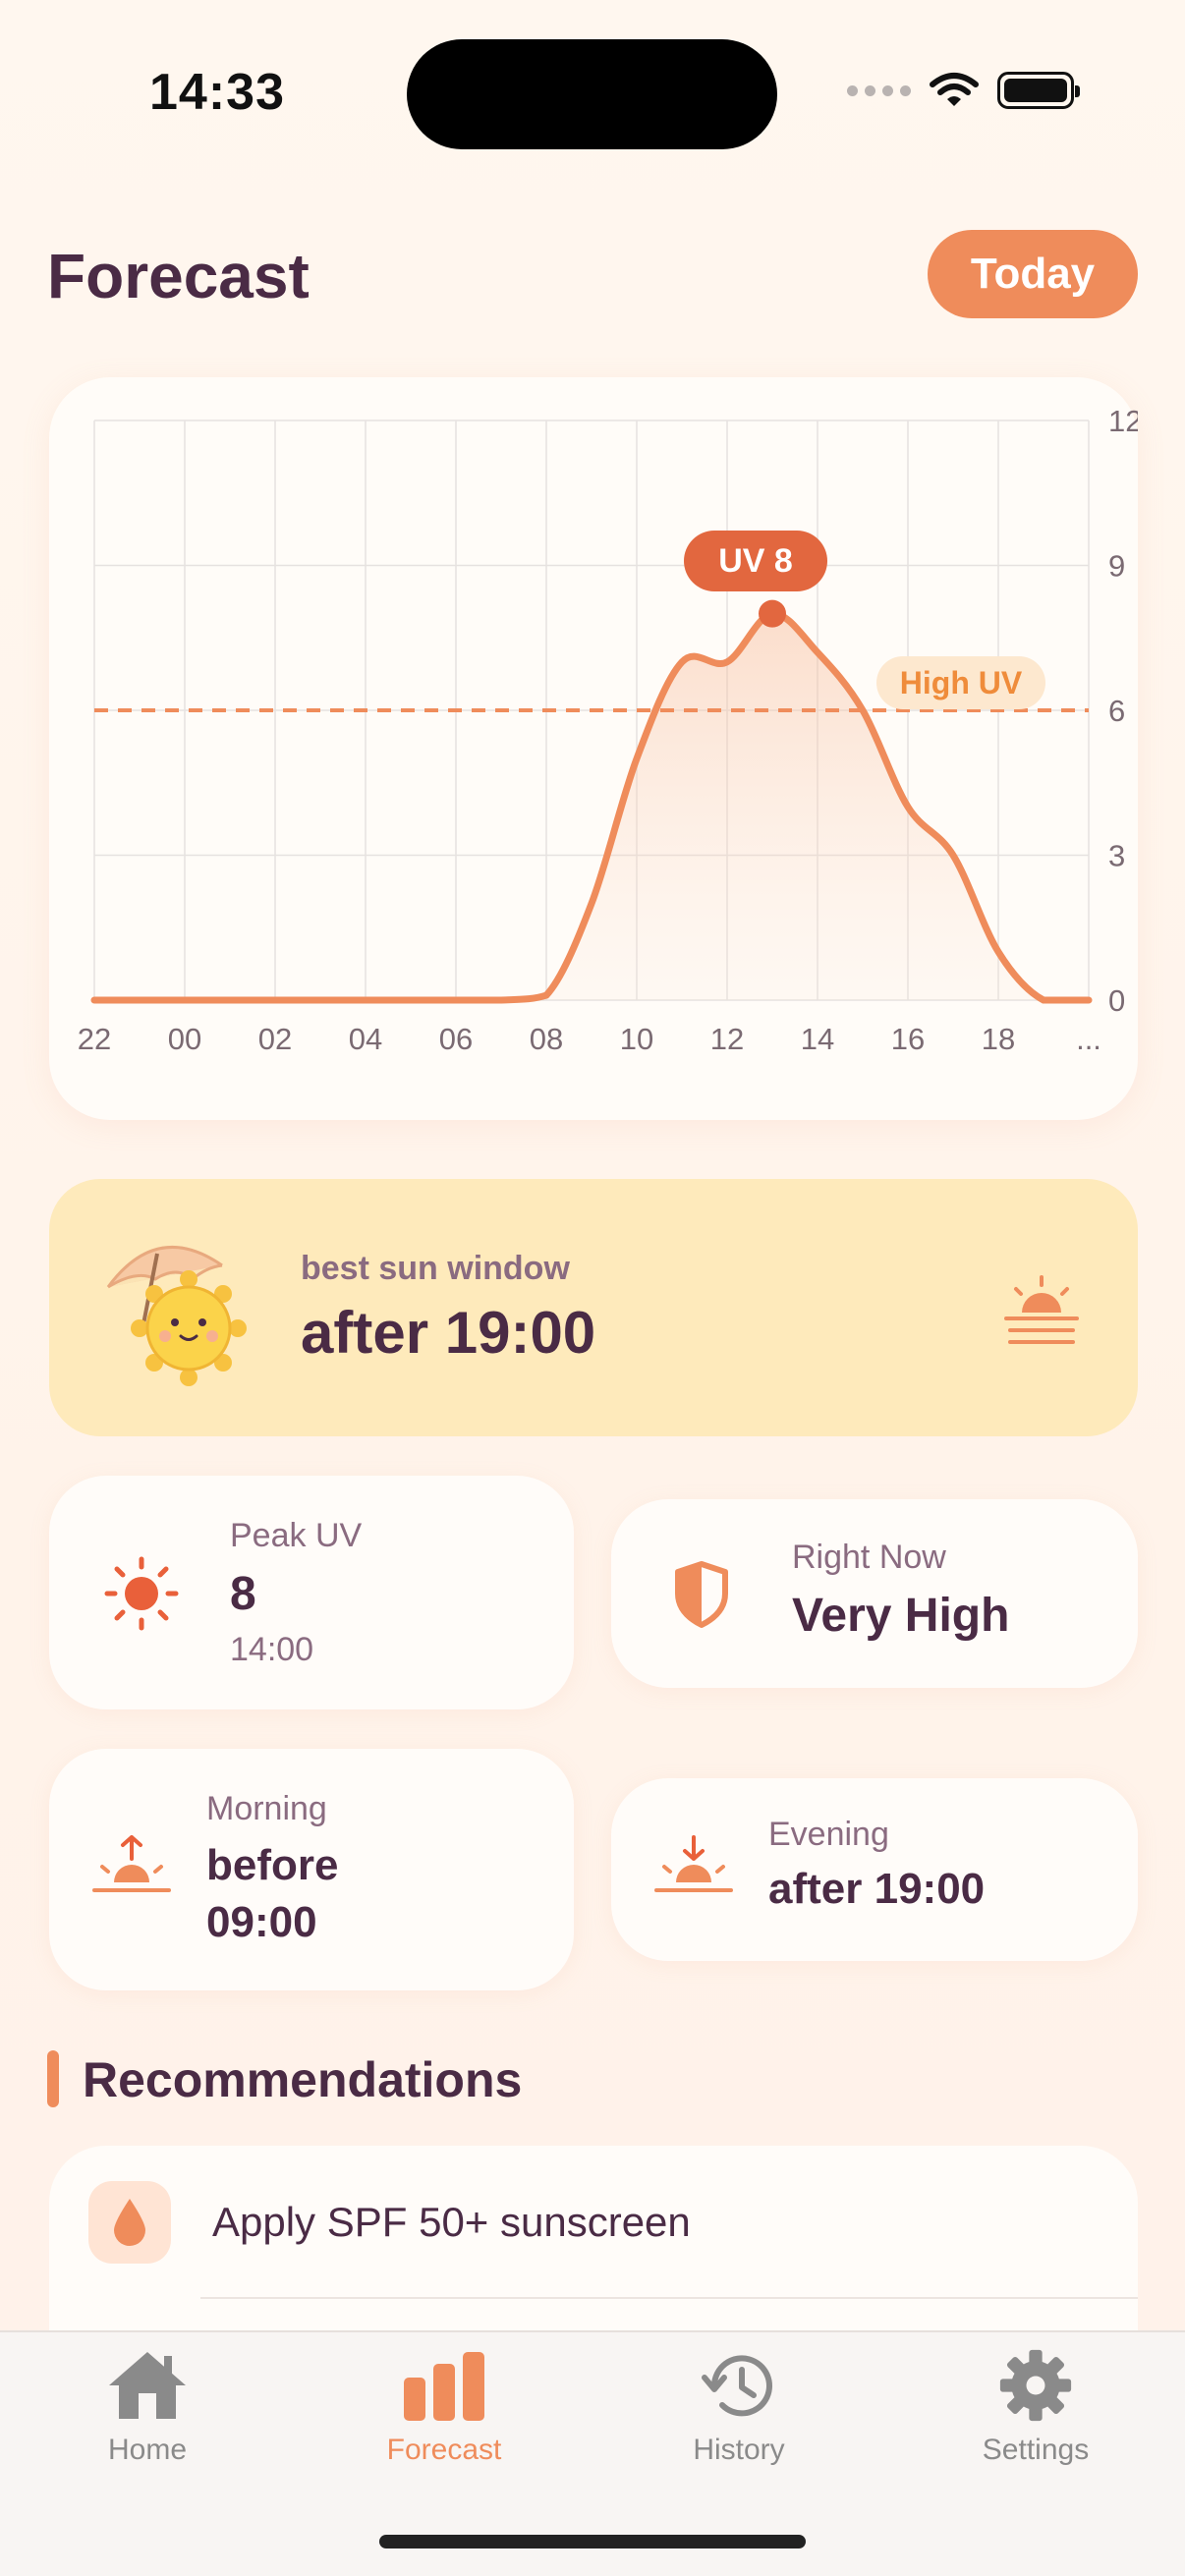 This screenshot has width=1185, height=2576. Describe the element at coordinates (739, 2450) in the screenshot. I see `tab-history-label: History` at that location.